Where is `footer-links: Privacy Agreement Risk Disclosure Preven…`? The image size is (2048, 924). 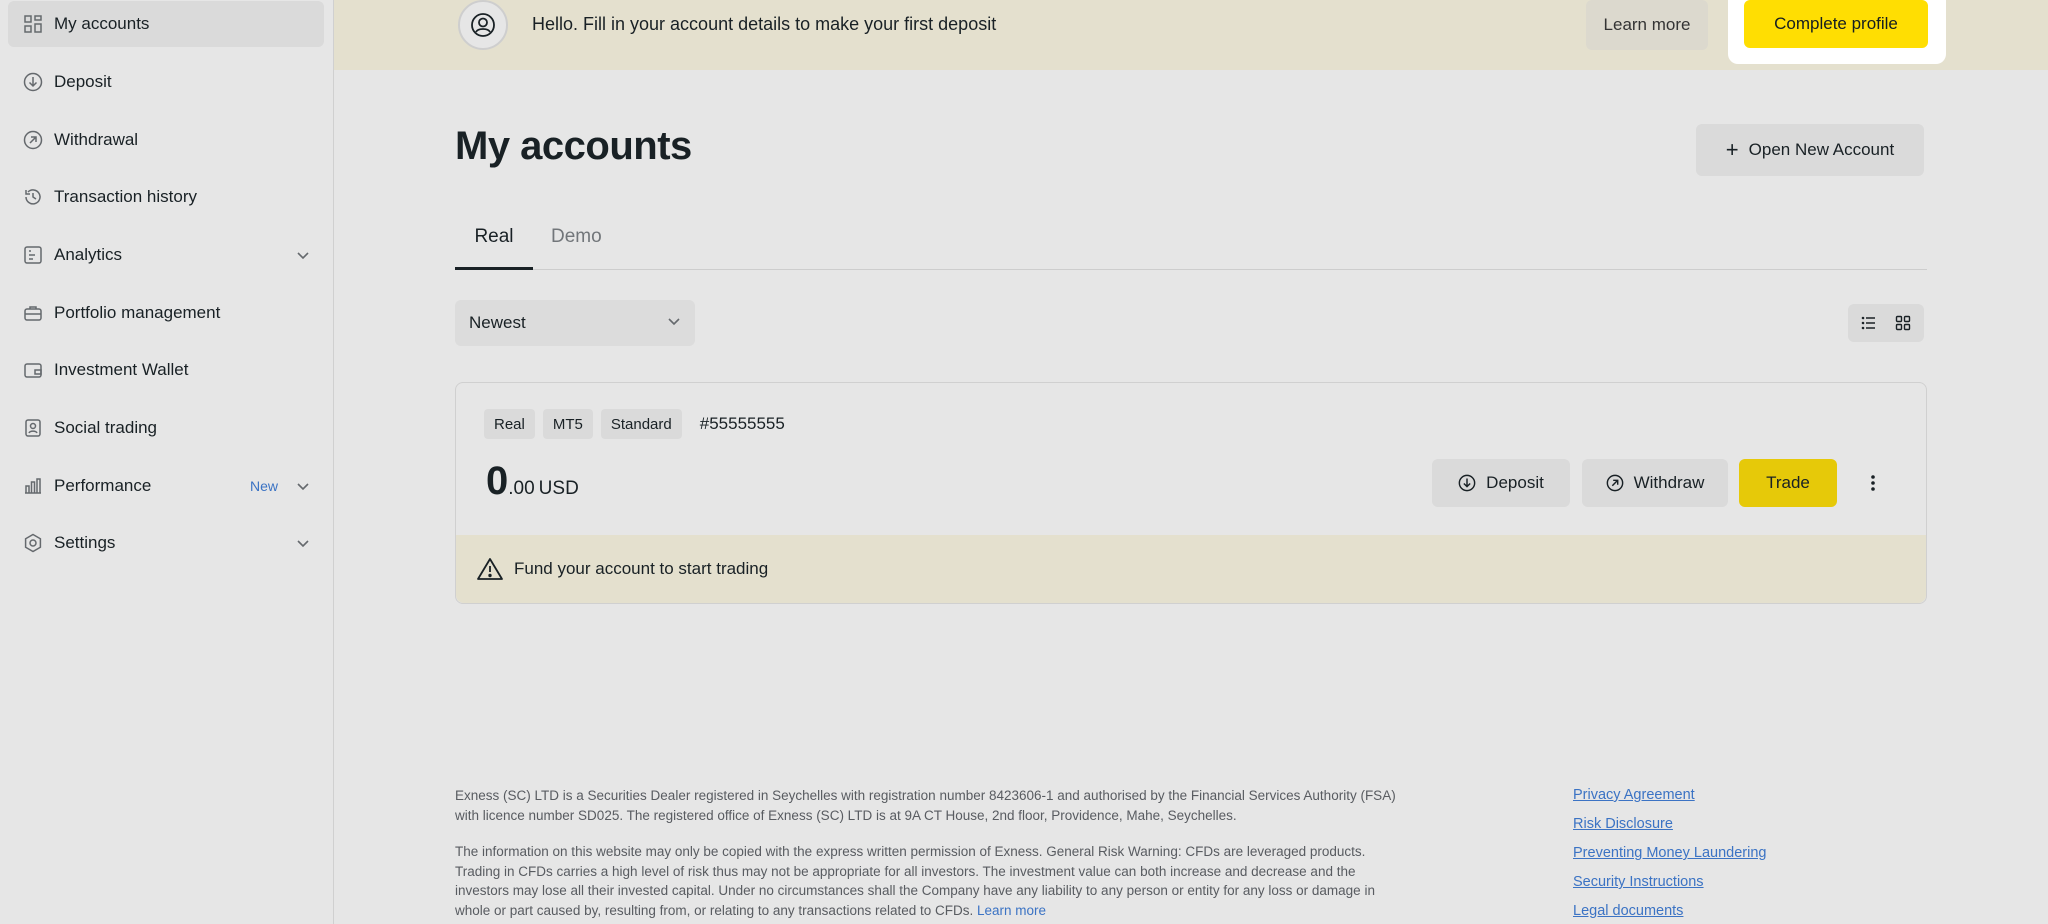
footer-links: Privacy Agreement Risk Disclosure Preven… is located at coordinates (1669, 855).